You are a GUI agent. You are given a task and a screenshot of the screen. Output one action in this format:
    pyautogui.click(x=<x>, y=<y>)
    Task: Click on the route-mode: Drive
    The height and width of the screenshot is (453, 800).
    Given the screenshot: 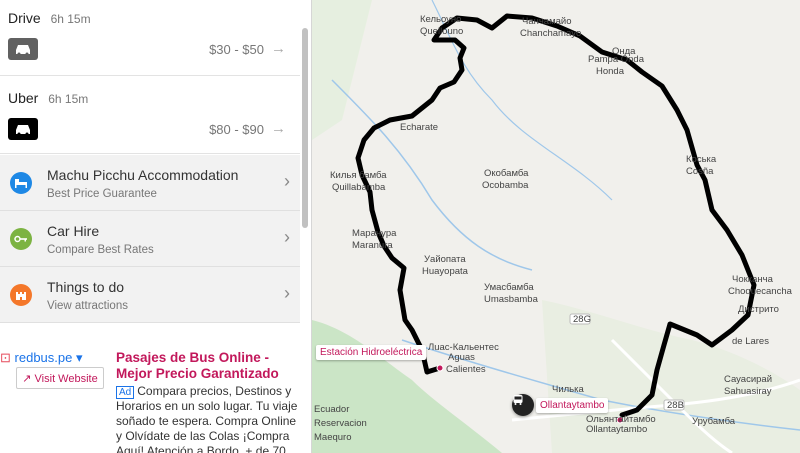 What is the action you would take?
    pyautogui.click(x=24, y=18)
    